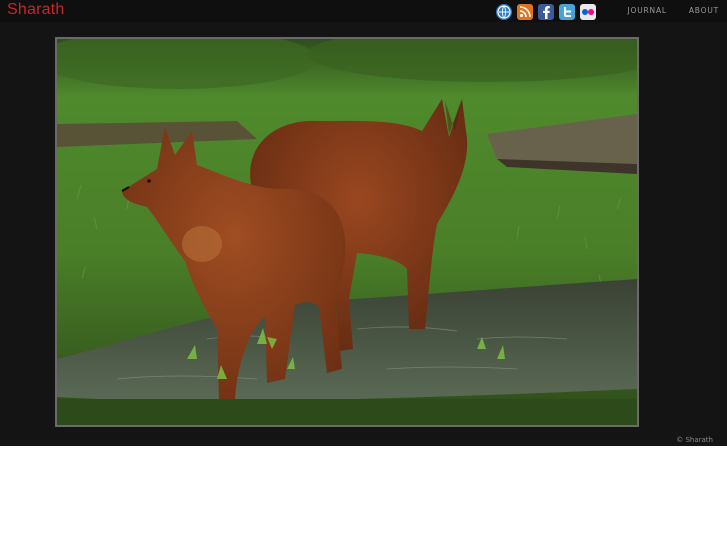 This screenshot has height=545, width=727. What do you see at coordinates (363, 11) in the screenshot?
I see `top-bar: Sharath JOURNAL ABOUT` at bounding box center [363, 11].